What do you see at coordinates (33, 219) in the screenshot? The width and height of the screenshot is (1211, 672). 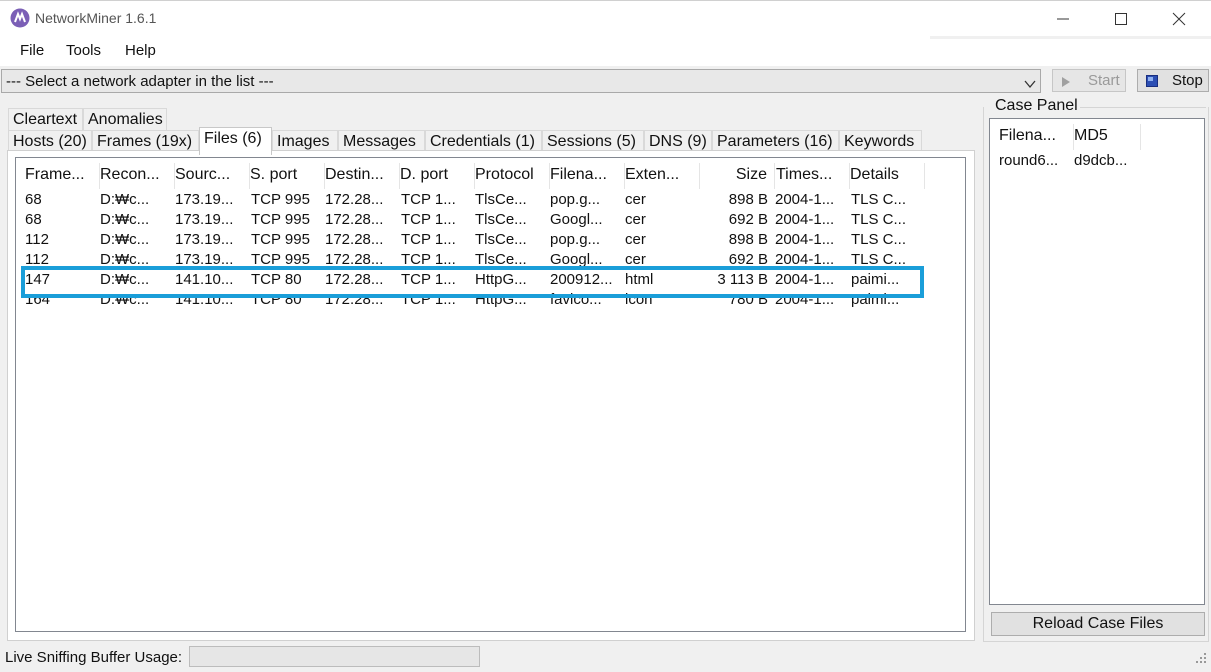 I see `cell-frame: 68` at bounding box center [33, 219].